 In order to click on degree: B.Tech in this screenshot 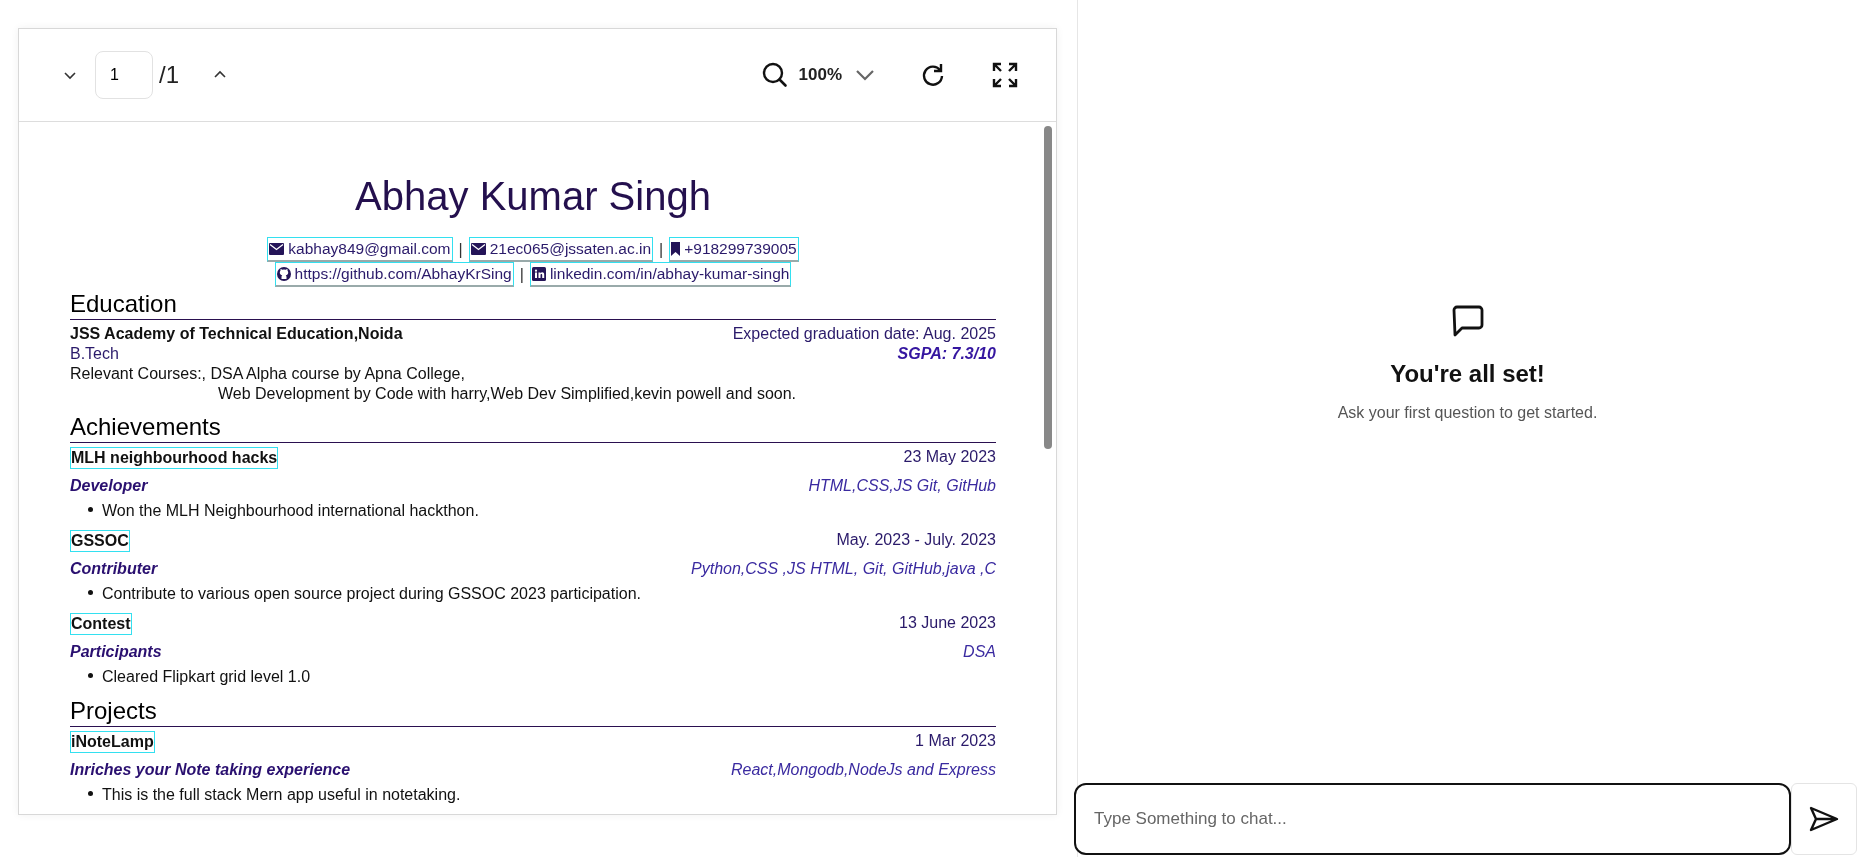, I will do `click(94, 354)`.